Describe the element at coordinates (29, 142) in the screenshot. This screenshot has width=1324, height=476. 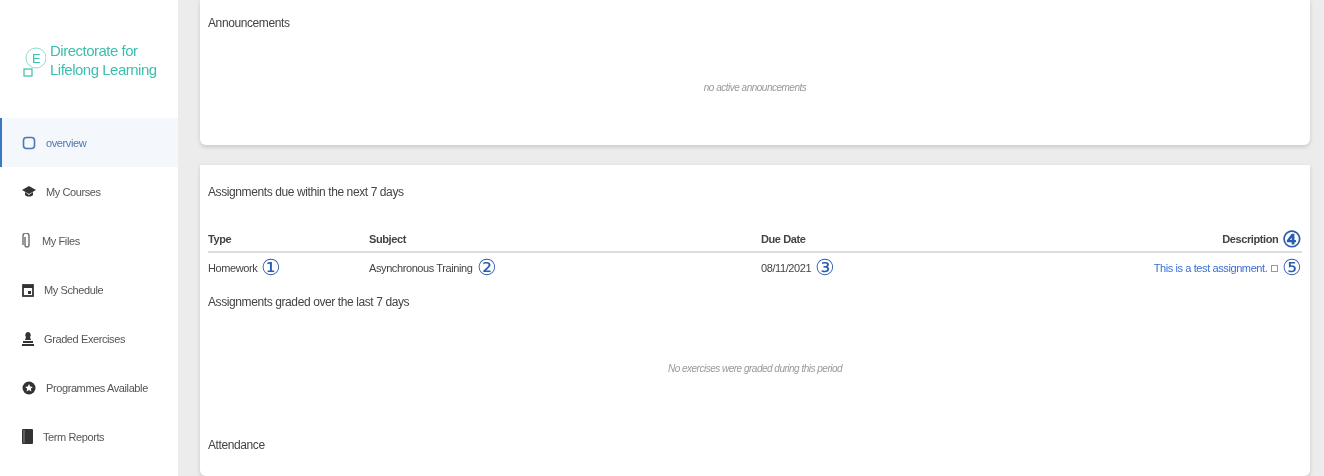
I see `square-icon` at that location.